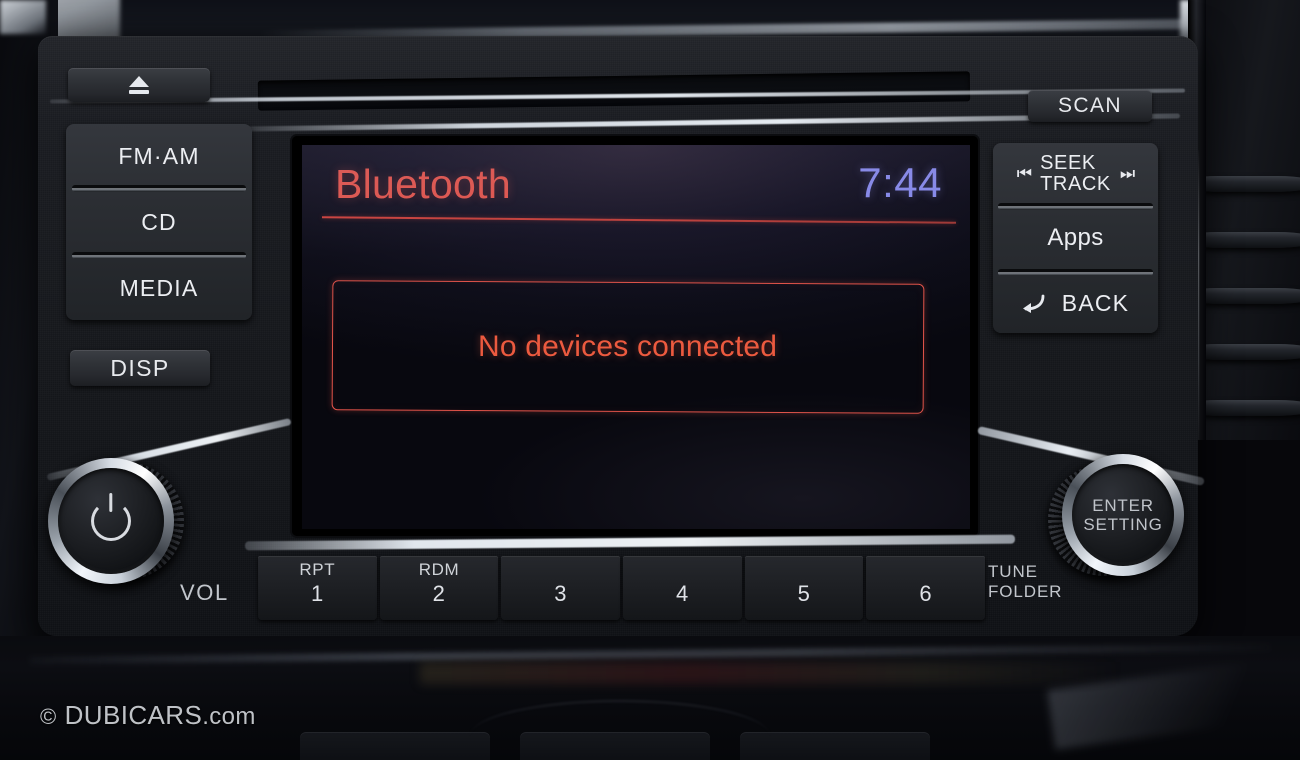  I want to click on scan-button: SCAN, so click(1090, 106).